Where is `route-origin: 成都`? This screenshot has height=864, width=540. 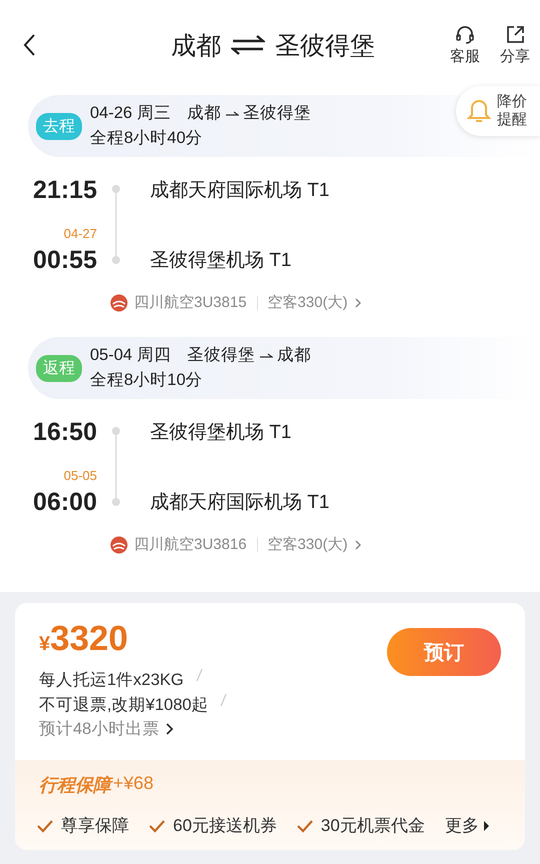
route-origin: 成都 is located at coordinates (203, 113).